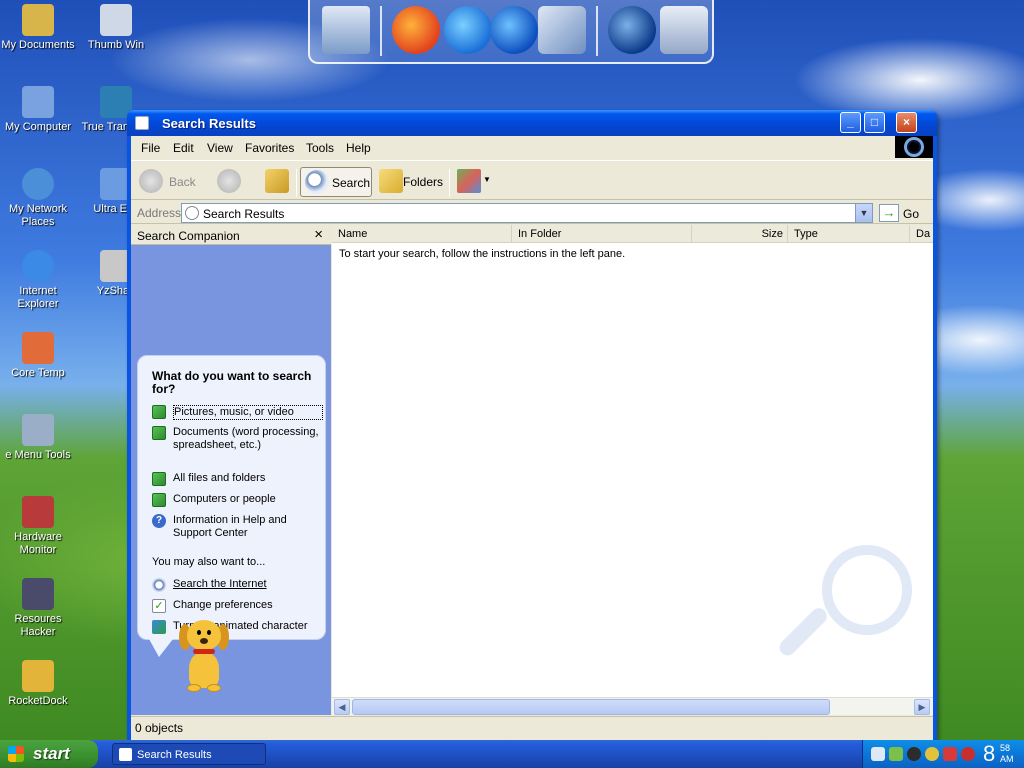  I want to click on taskbar-button-search-results: Search Results, so click(189, 754).